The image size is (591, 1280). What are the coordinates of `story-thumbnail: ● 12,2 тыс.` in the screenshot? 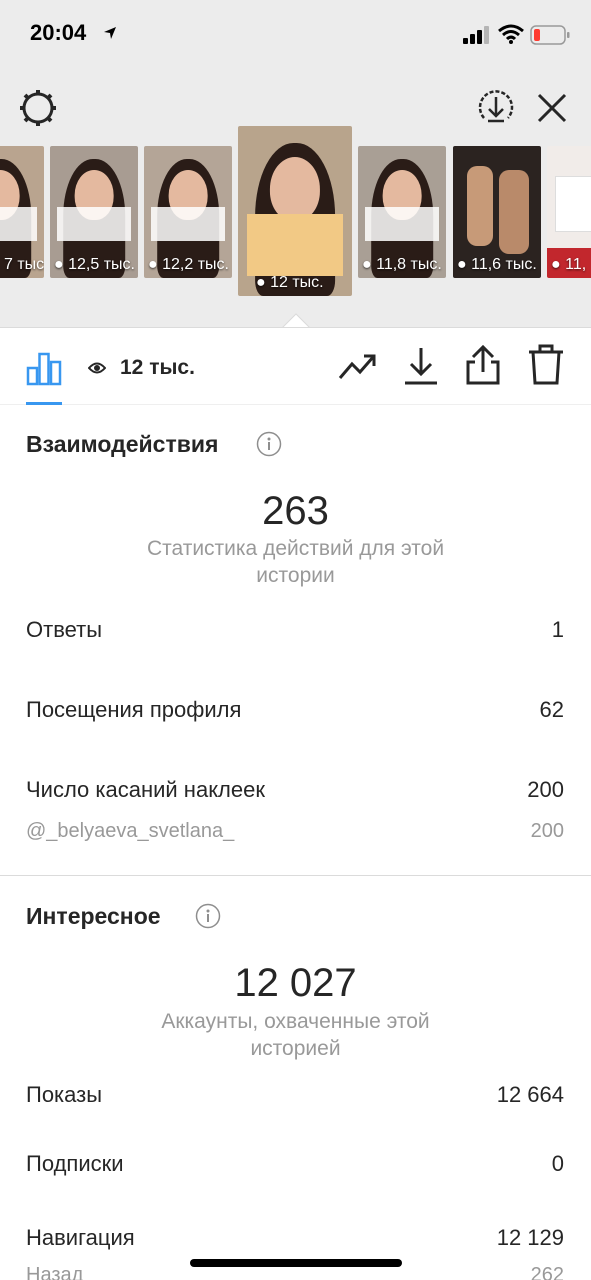 It's located at (188, 212).